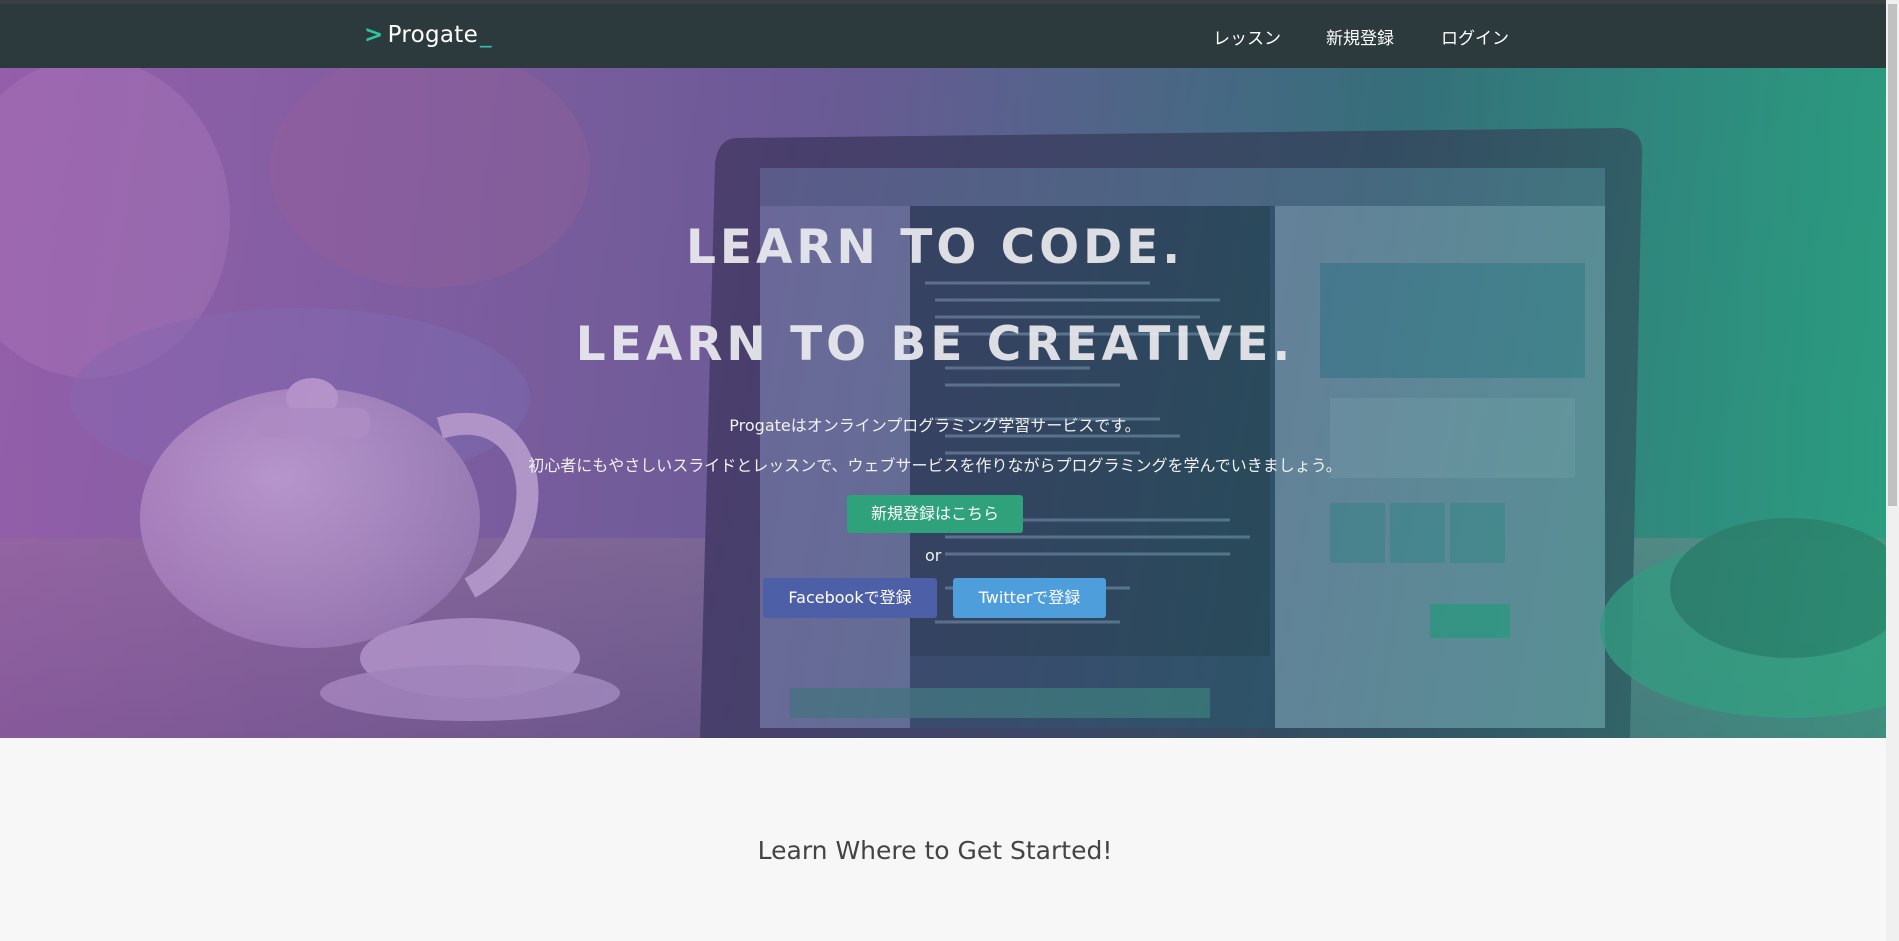  What do you see at coordinates (935, 425) in the screenshot?
I see `hero-subtitle-line-1: Progateはオンラインプログラミング学習サービスです。` at bounding box center [935, 425].